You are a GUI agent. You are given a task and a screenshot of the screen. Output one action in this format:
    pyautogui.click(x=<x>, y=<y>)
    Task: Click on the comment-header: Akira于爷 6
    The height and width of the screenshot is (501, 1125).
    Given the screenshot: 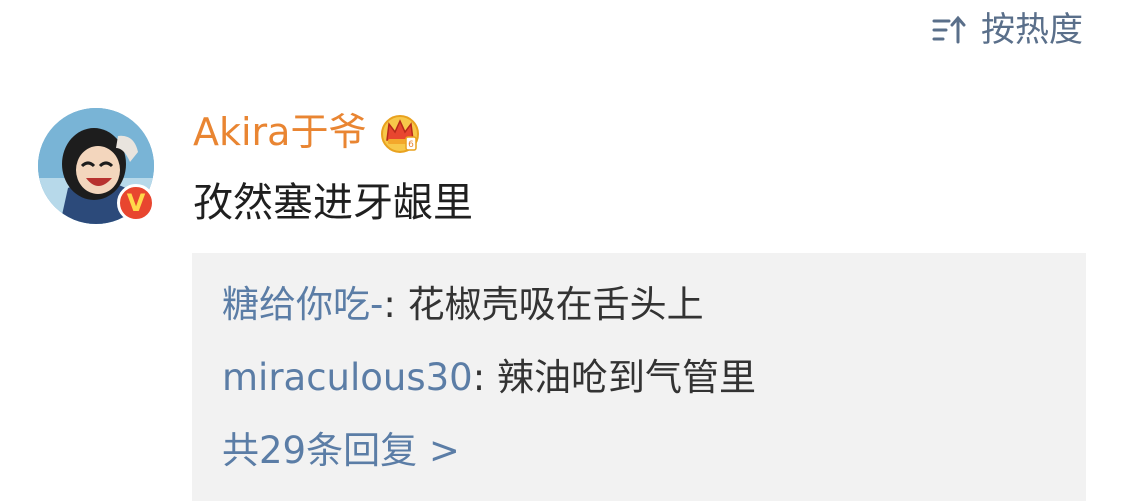 What is the action you would take?
    pyautogui.click(x=307, y=132)
    